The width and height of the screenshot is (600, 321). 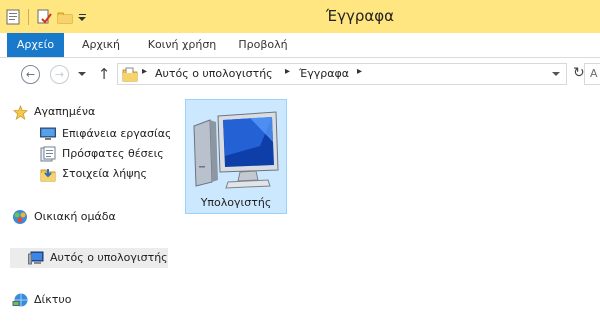 I want to click on document-check-icon, so click(x=44, y=16).